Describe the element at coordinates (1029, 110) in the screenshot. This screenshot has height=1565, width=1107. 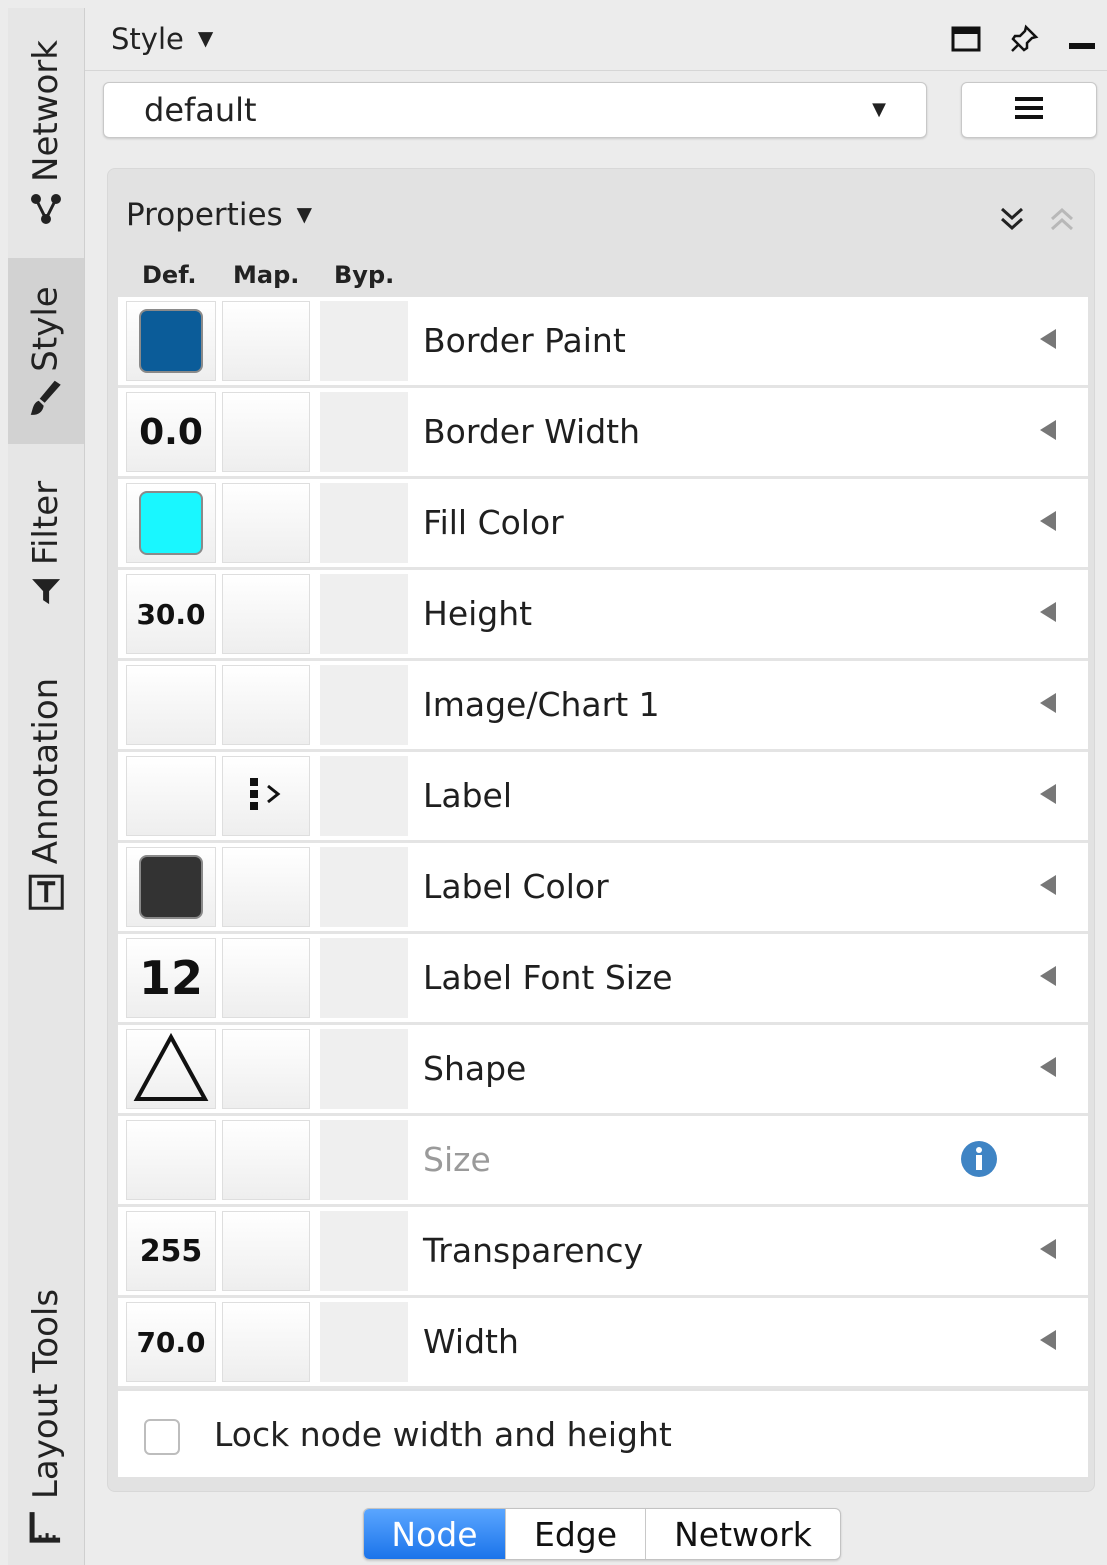
I see `style-options-button` at that location.